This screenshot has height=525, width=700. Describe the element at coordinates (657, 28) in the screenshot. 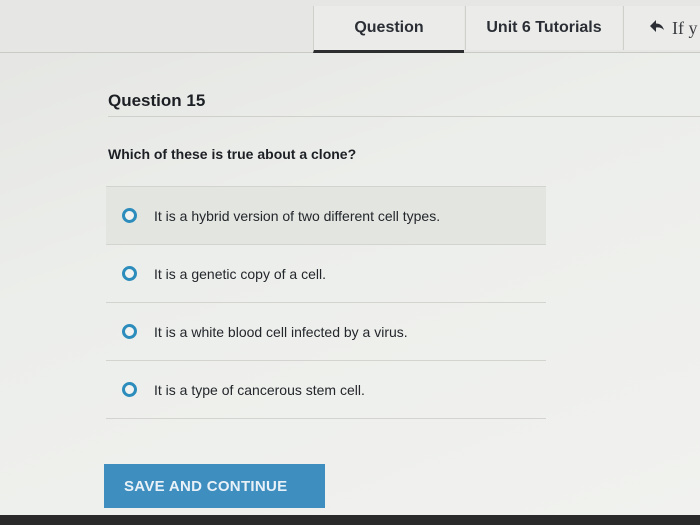

I see `back-arrow-icon` at that location.